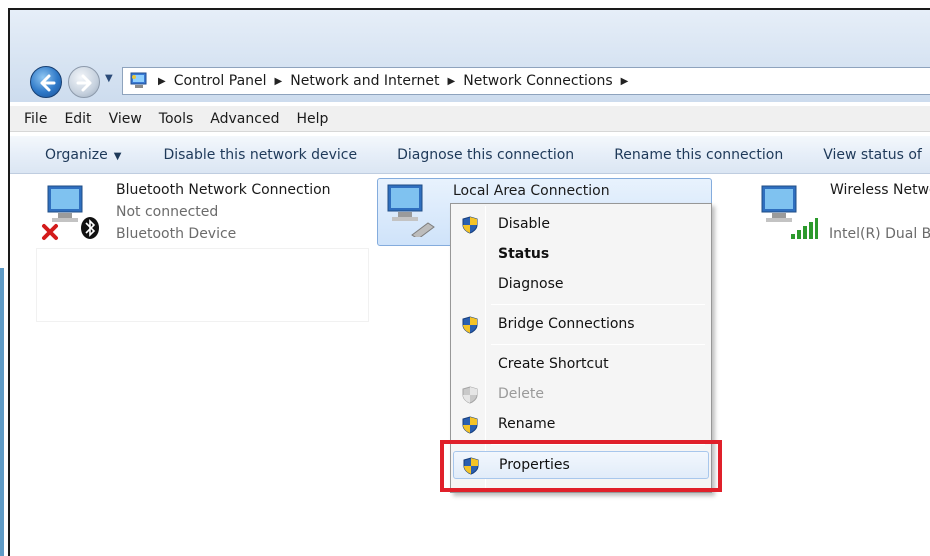 The image size is (930, 556). What do you see at coordinates (581, 255) in the screenshot?
I see `menu-item-status: Status` at bounding box center [581, 255].